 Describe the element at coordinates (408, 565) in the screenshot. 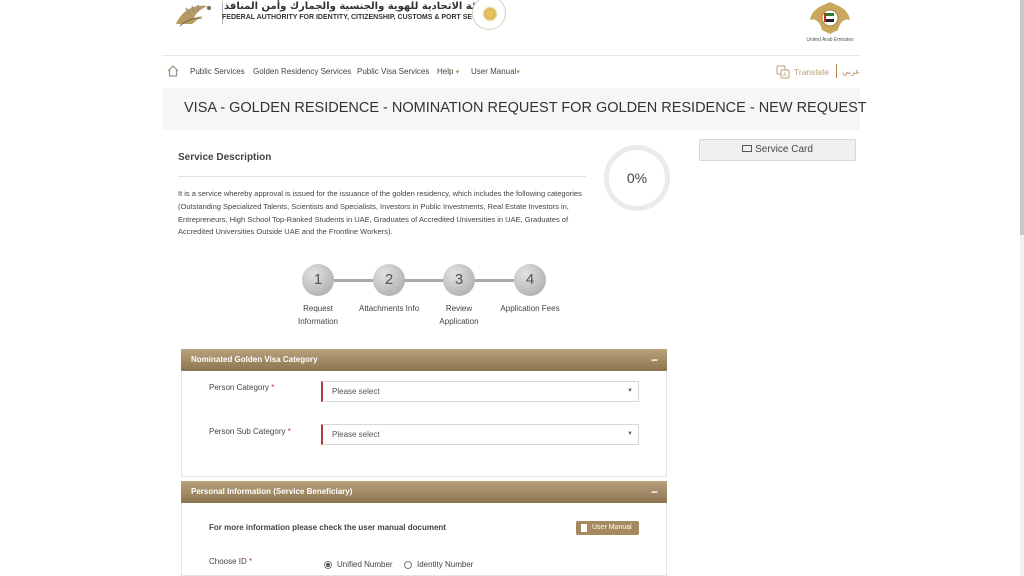

I see `identity-number-radio` at that location.